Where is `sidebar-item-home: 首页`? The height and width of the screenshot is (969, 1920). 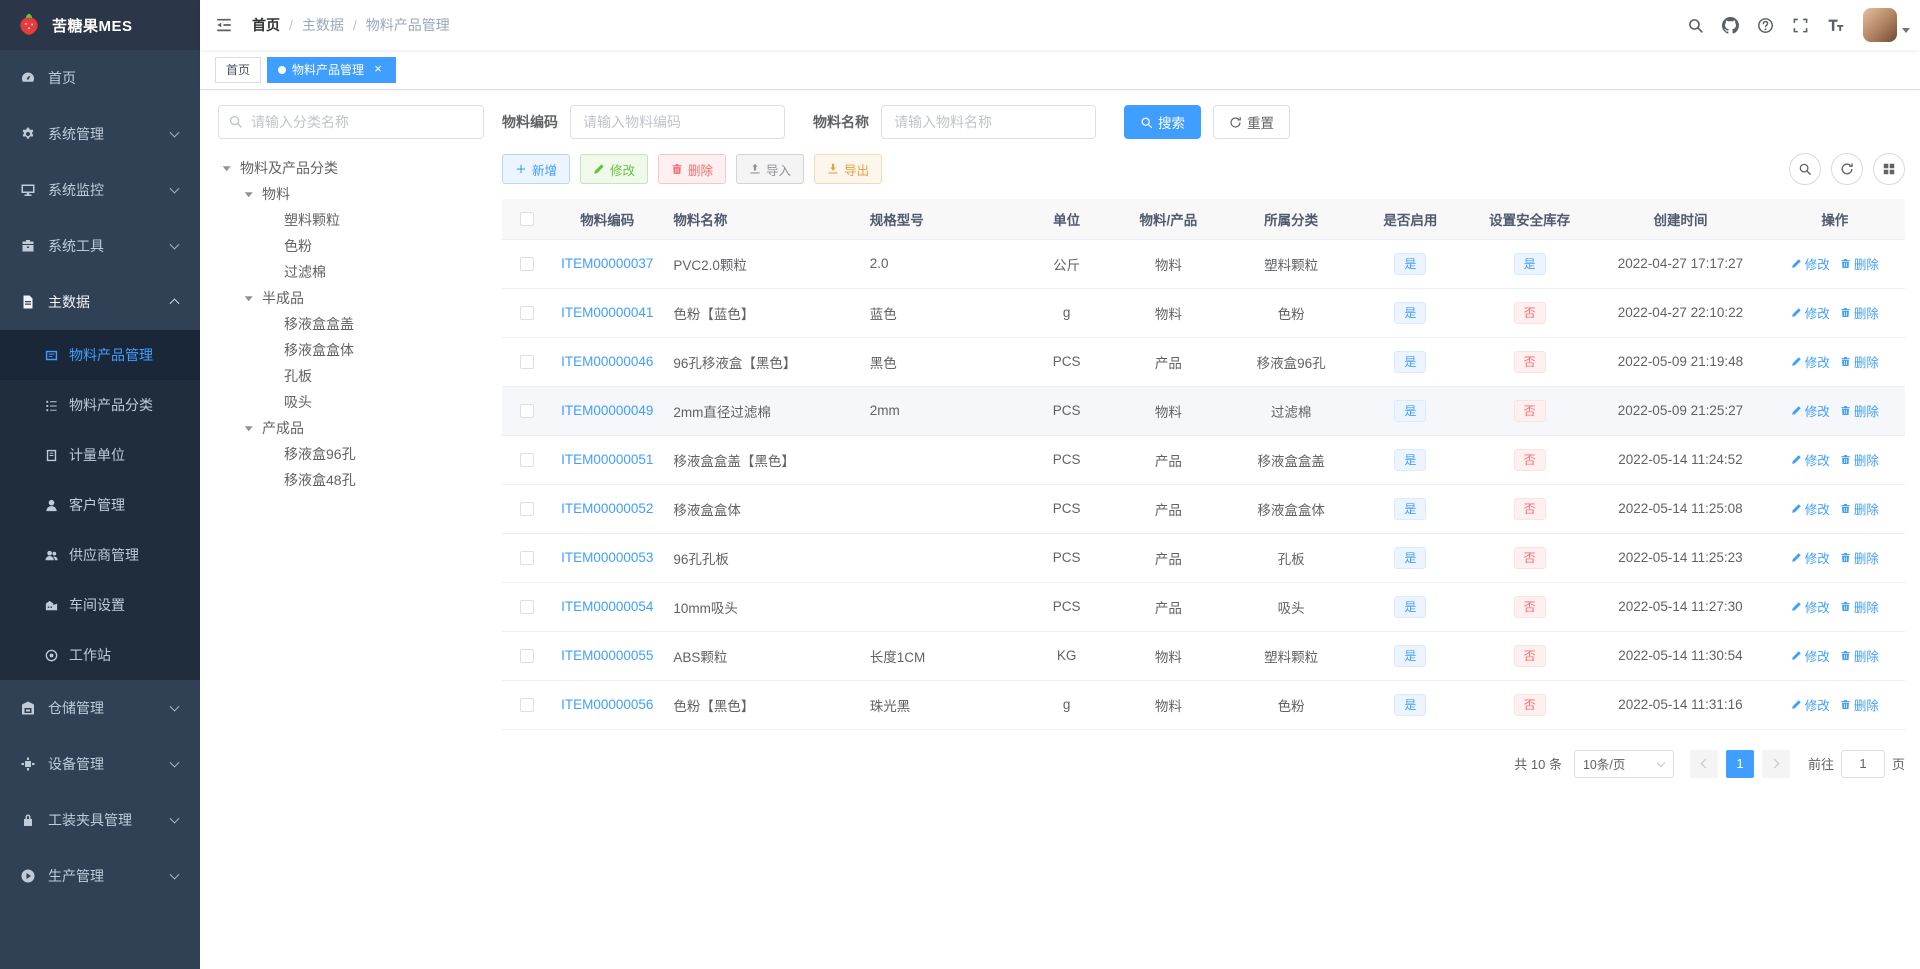
sidebar-item-home: 首页 is located at coordinates (100, 78).